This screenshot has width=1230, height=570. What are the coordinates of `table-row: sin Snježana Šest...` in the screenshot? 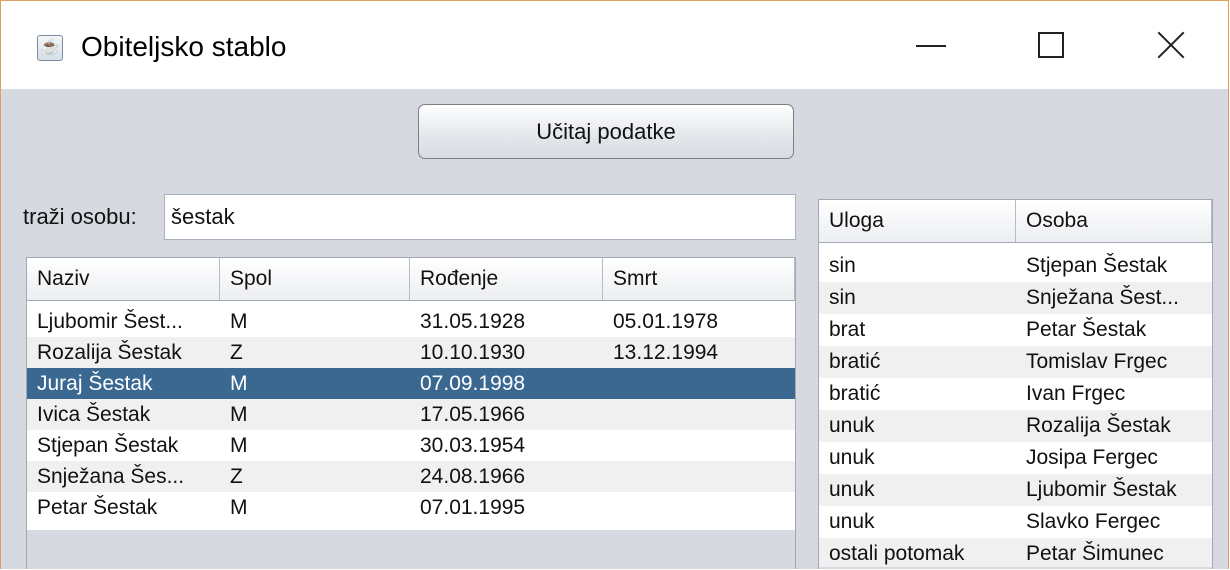 It's located at (1015, 298).